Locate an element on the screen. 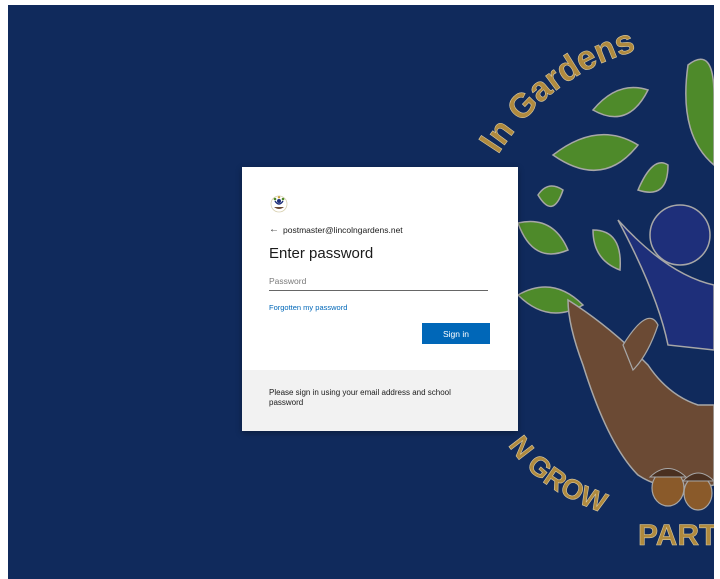 The width and height of the screenshot is (720, 579). password-input is located at coordinates (378, 281).